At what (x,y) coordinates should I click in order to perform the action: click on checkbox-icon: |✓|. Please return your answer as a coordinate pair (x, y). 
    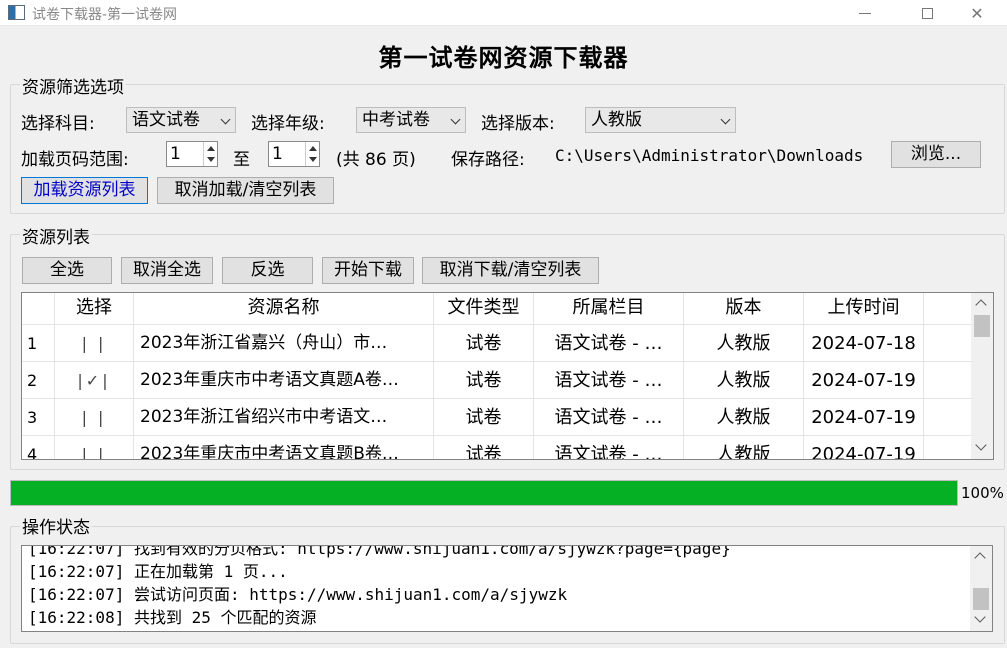
    Looking at the image, I should click on (94, 380).